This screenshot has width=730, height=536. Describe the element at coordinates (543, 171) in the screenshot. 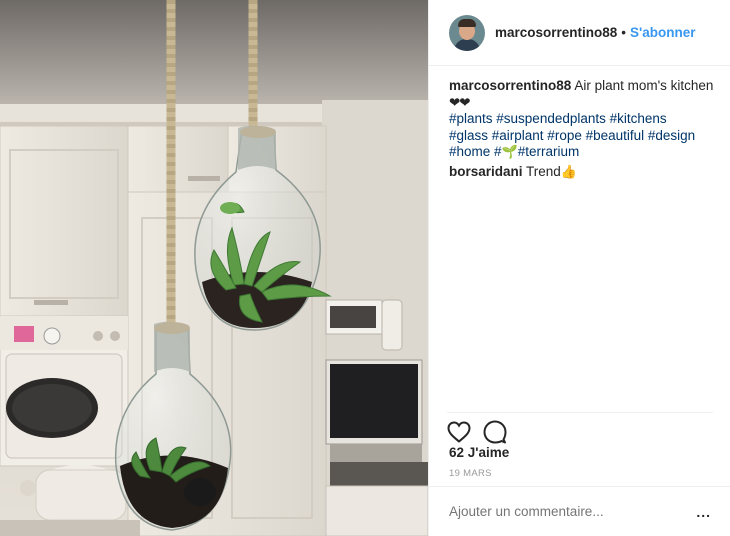

I see `comment-text: Trend` at that location.